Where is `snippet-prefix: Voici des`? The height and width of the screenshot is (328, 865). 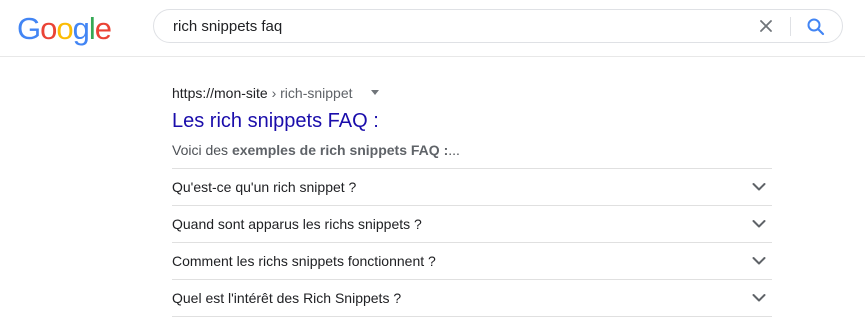
snippet-prefix: Voici des is located at coordinates (202, 150).